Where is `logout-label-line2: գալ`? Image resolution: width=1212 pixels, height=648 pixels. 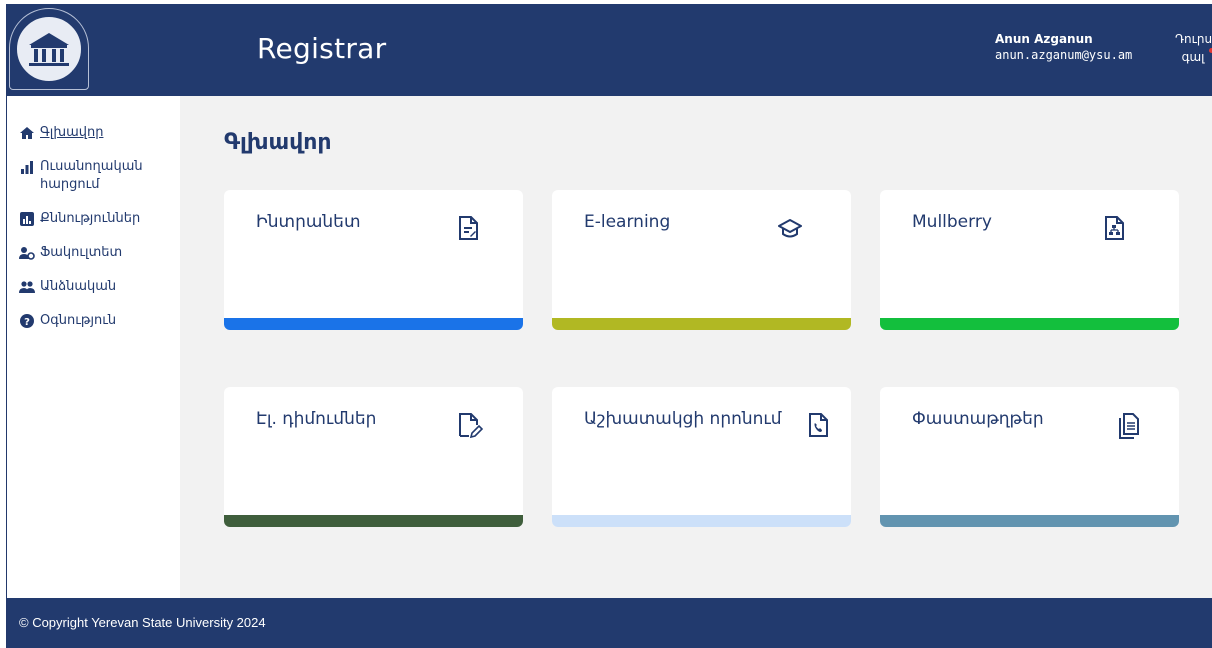 logout-label-line2: գալ is located at coordinates (1193, 57).